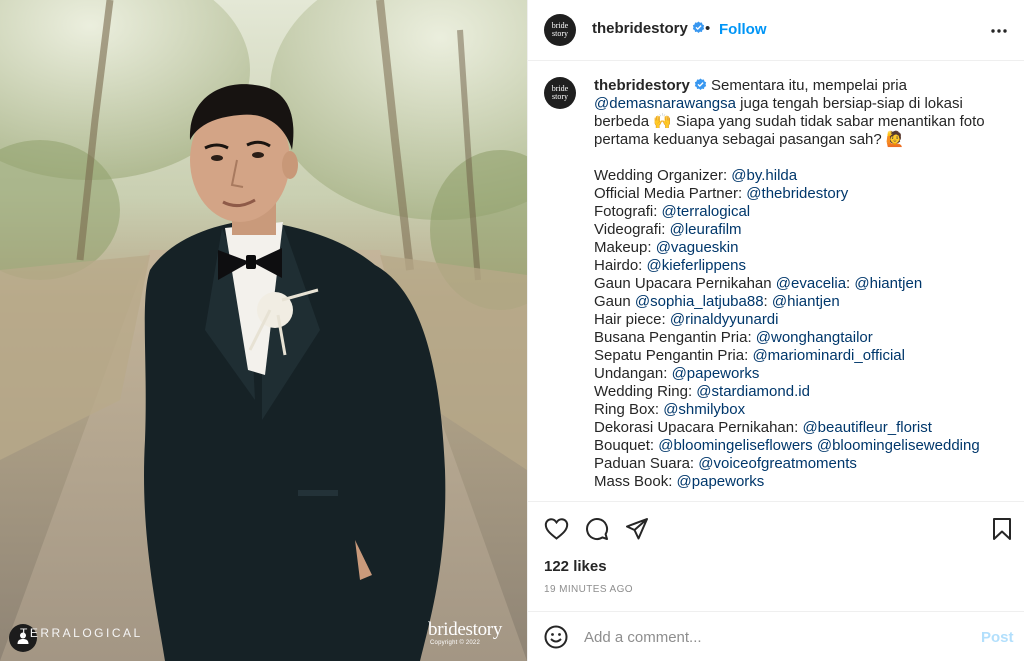 This screenshot has width=1024, height=661. What do you see at coordinates (753, 391) in the screenshot?
I see `mention-link: @stardiamond.id` at bounding box center [753, 391].